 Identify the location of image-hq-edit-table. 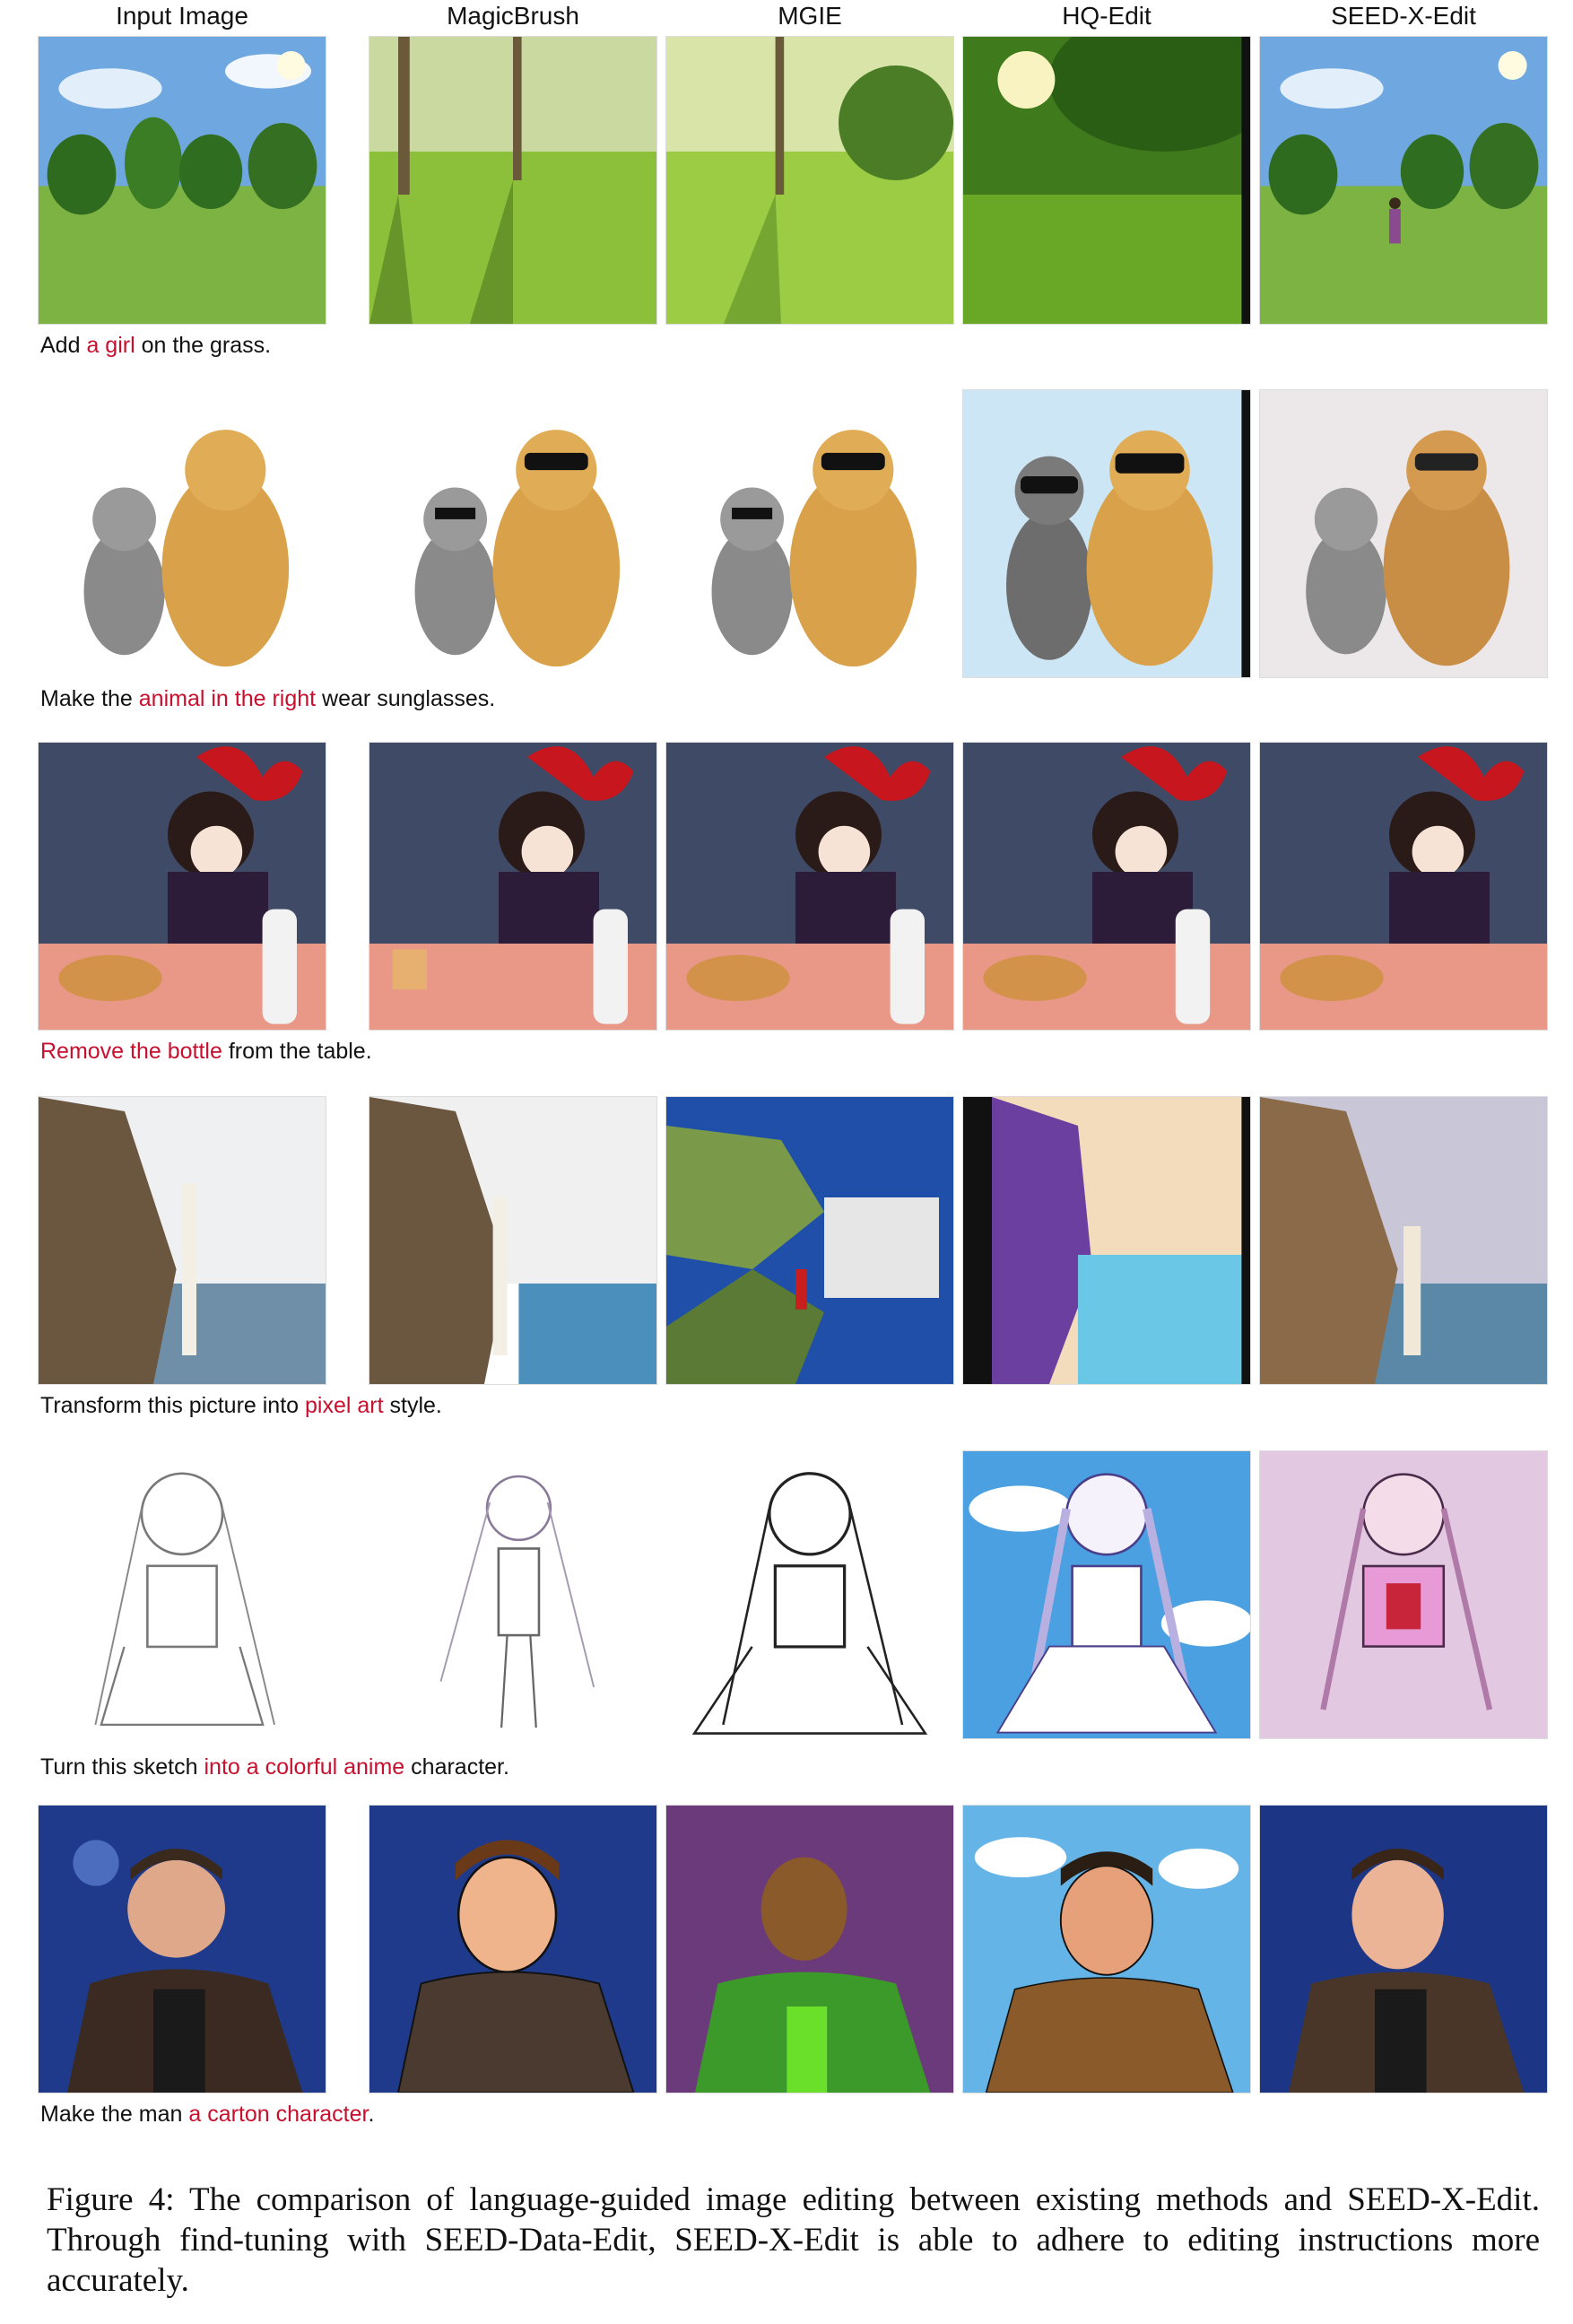
(1106, 886).